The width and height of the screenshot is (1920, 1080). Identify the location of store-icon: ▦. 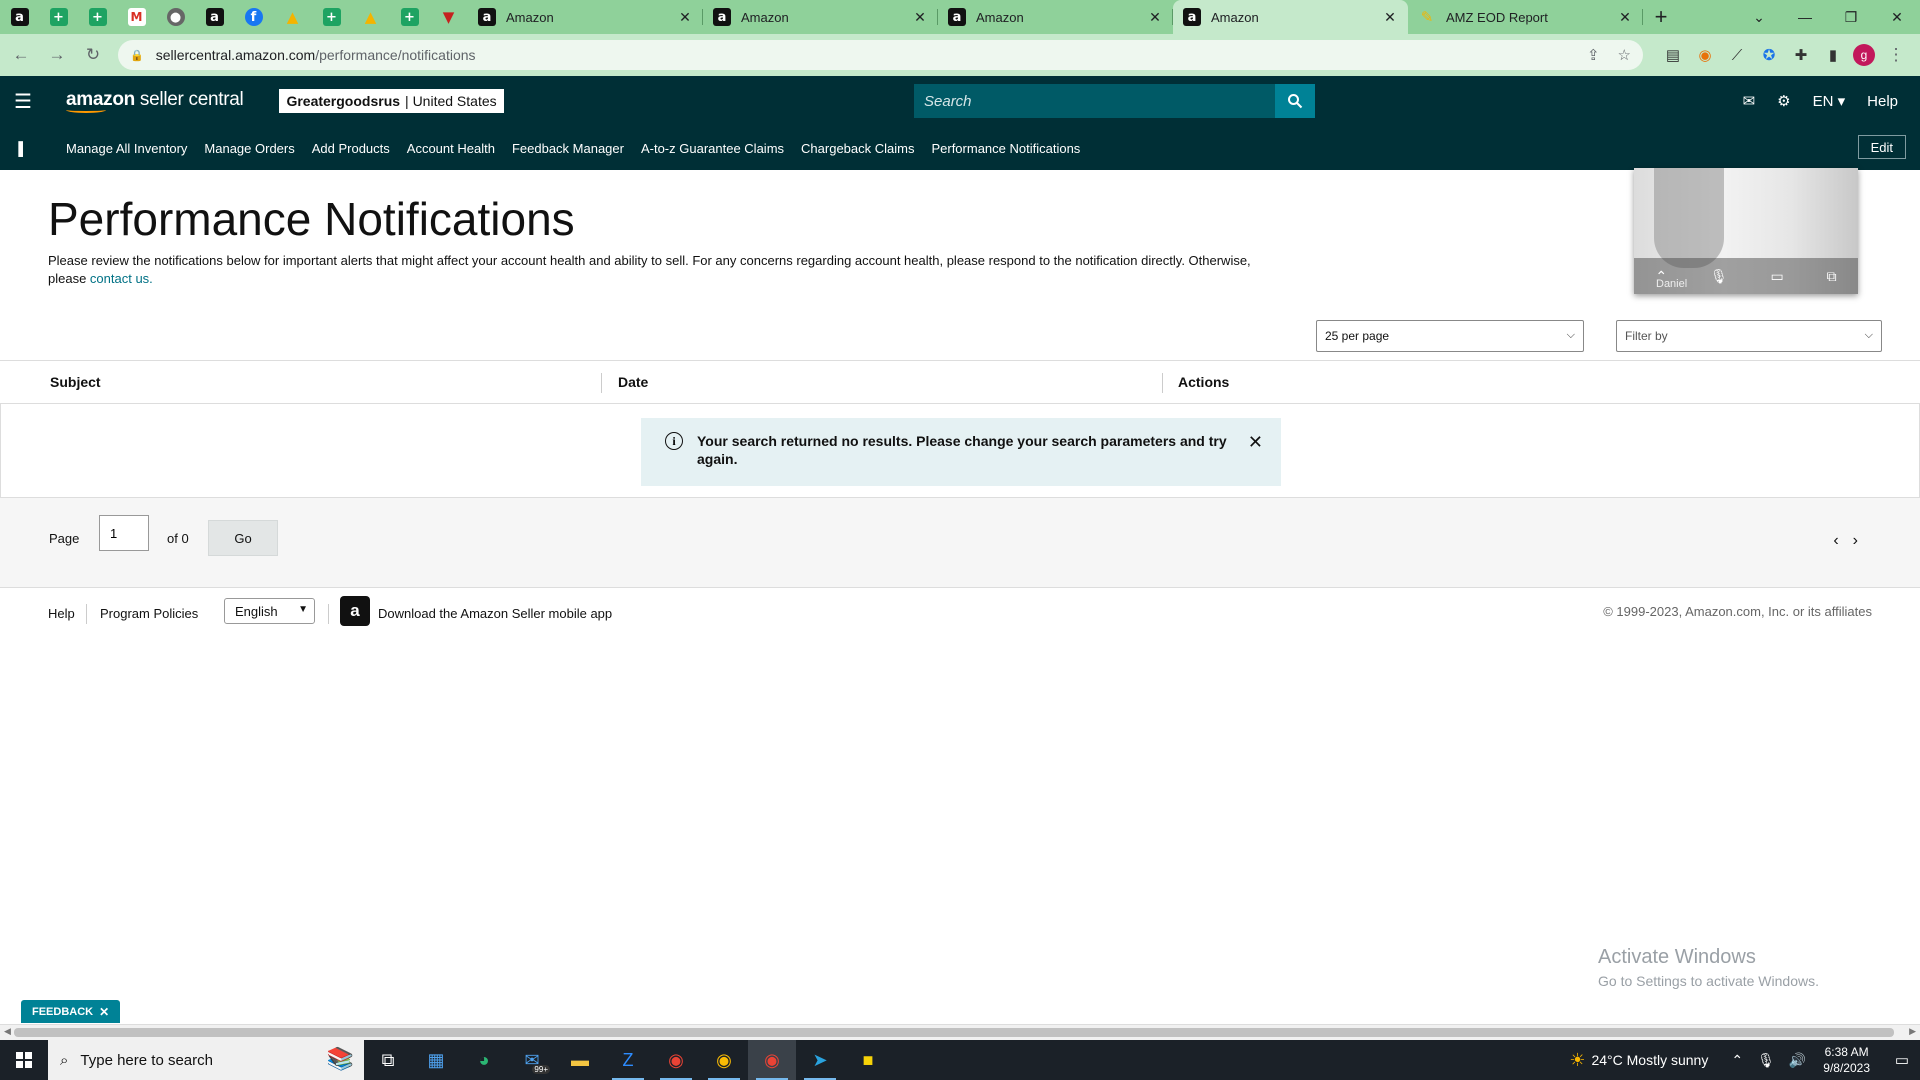
(436, 1060).